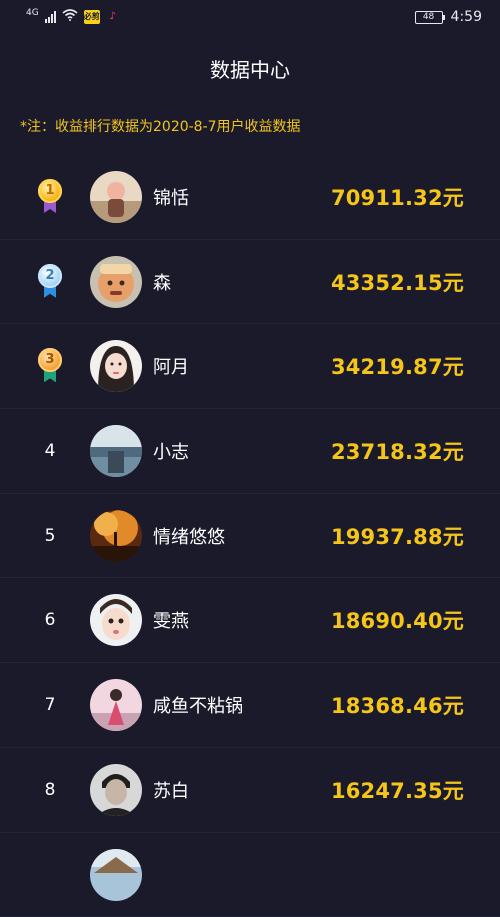 The height and width of the screenshot is (917, 500). What do you see at coordinates (250, 790) in the screenshot?
I see `ranking-row: 8 苏白 16247.35元` at bounding box center [250, 790].